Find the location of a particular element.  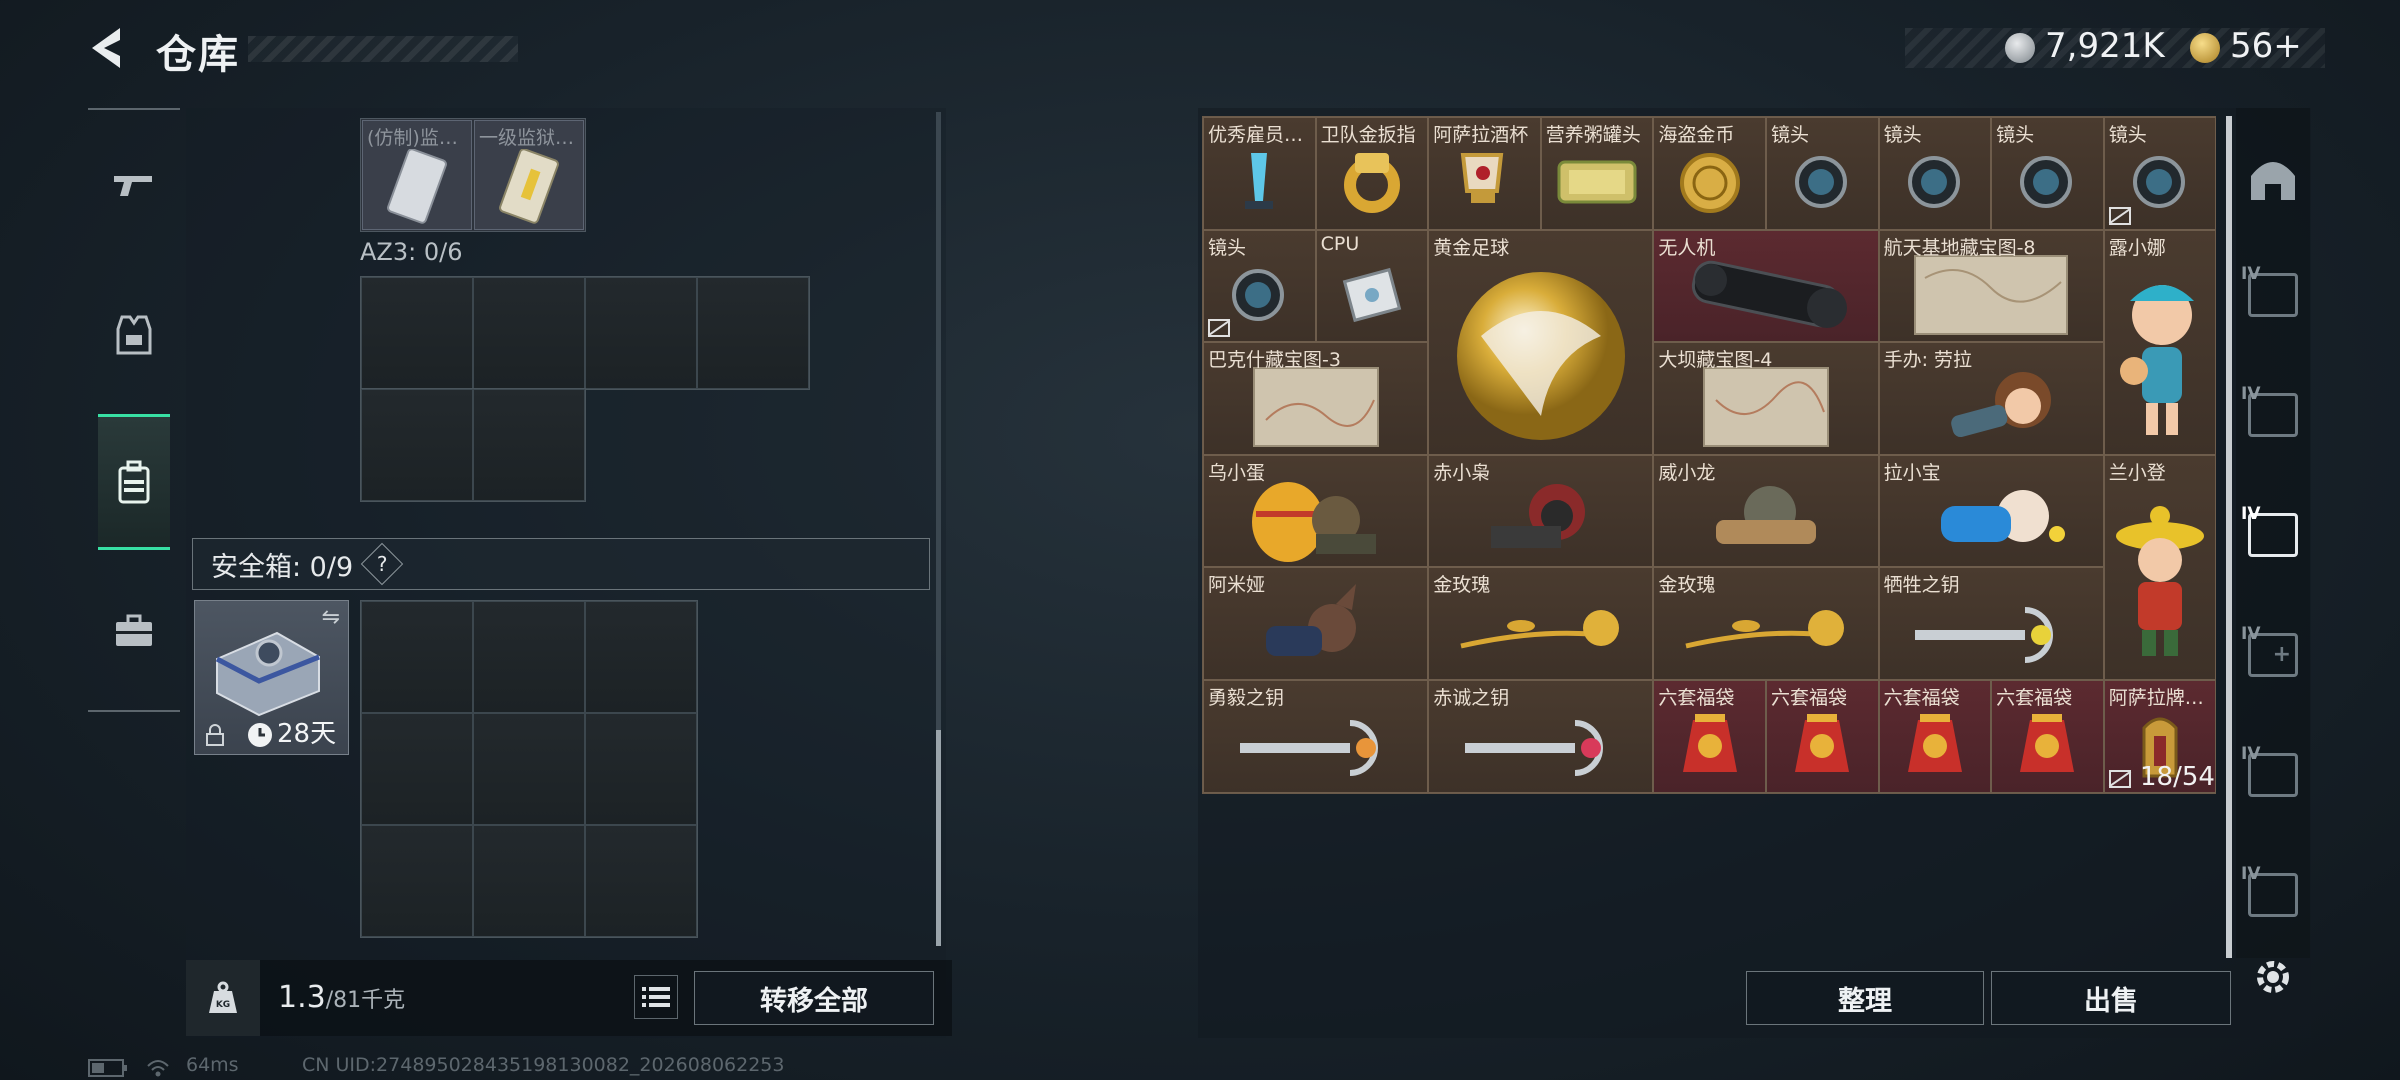

stash-item: 兰小登 is located at coordinates (2160, 567).